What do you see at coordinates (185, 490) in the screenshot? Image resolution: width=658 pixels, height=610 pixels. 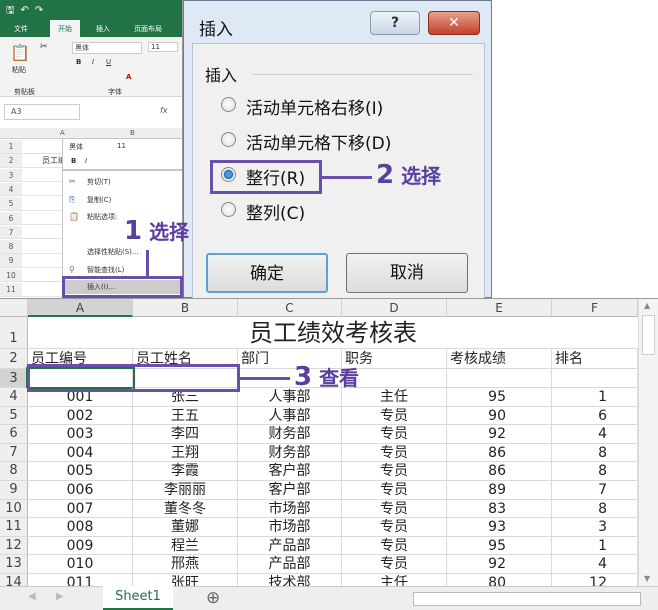 I see `table-cell: 李丽丽` at bounding box center [185, 490].